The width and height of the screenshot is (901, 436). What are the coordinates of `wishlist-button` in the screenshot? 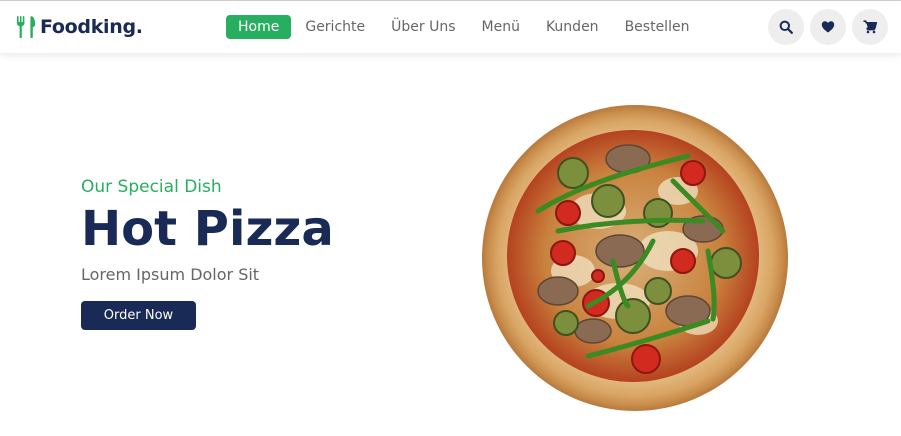 It's located at (828, 27).